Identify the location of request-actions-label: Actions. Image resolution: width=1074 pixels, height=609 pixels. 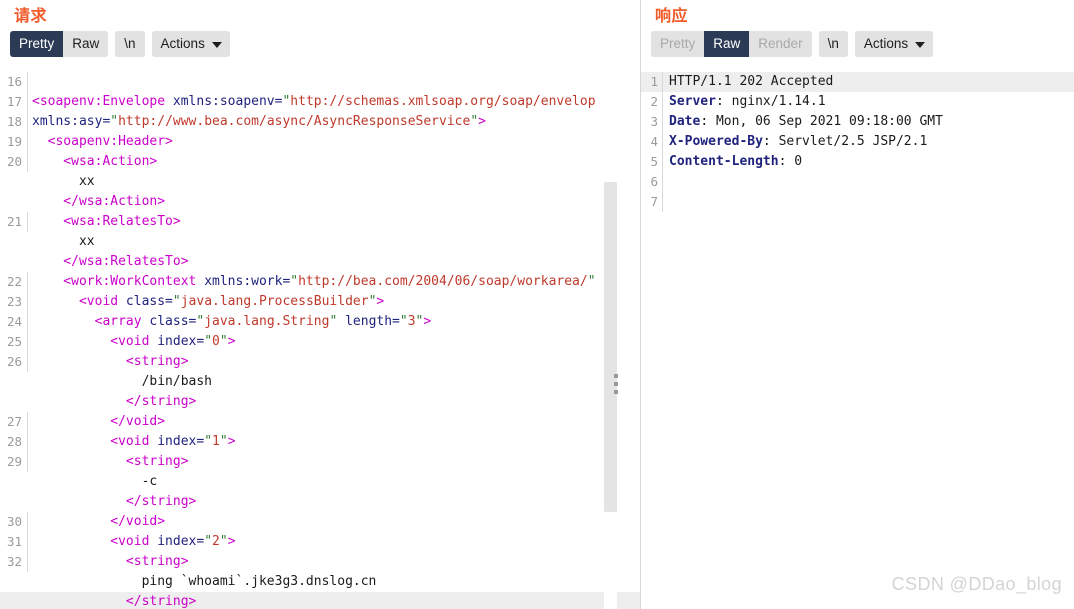
(182, 43).